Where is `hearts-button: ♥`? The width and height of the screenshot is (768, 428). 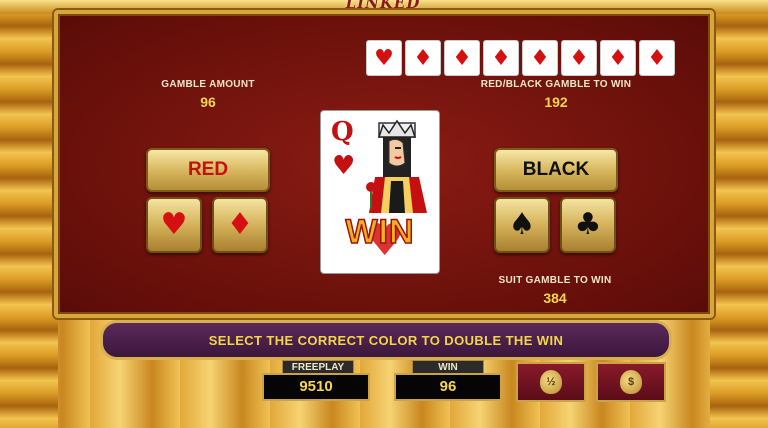
hearts-button: ♥ is located at coordinates (174, 225).